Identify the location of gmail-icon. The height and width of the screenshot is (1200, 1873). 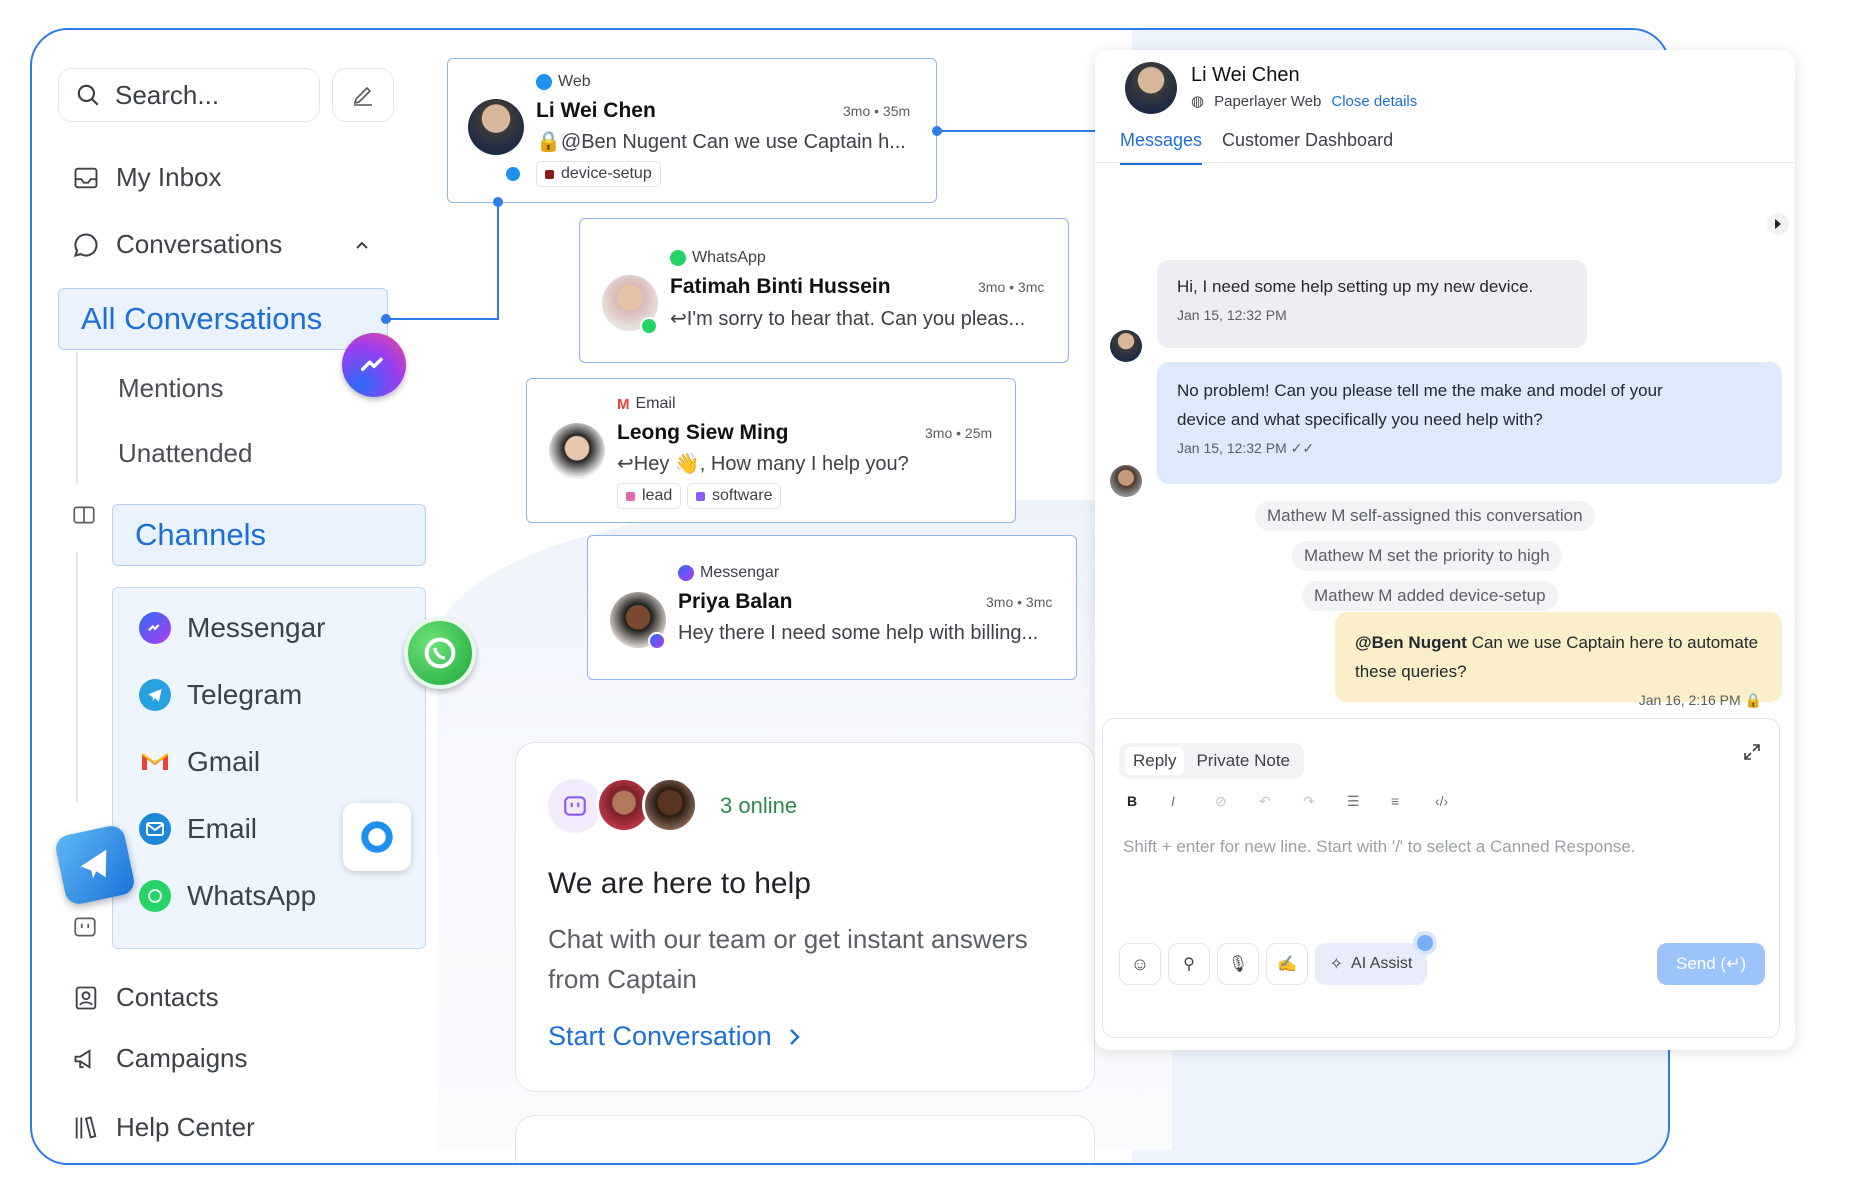
(155, 762).